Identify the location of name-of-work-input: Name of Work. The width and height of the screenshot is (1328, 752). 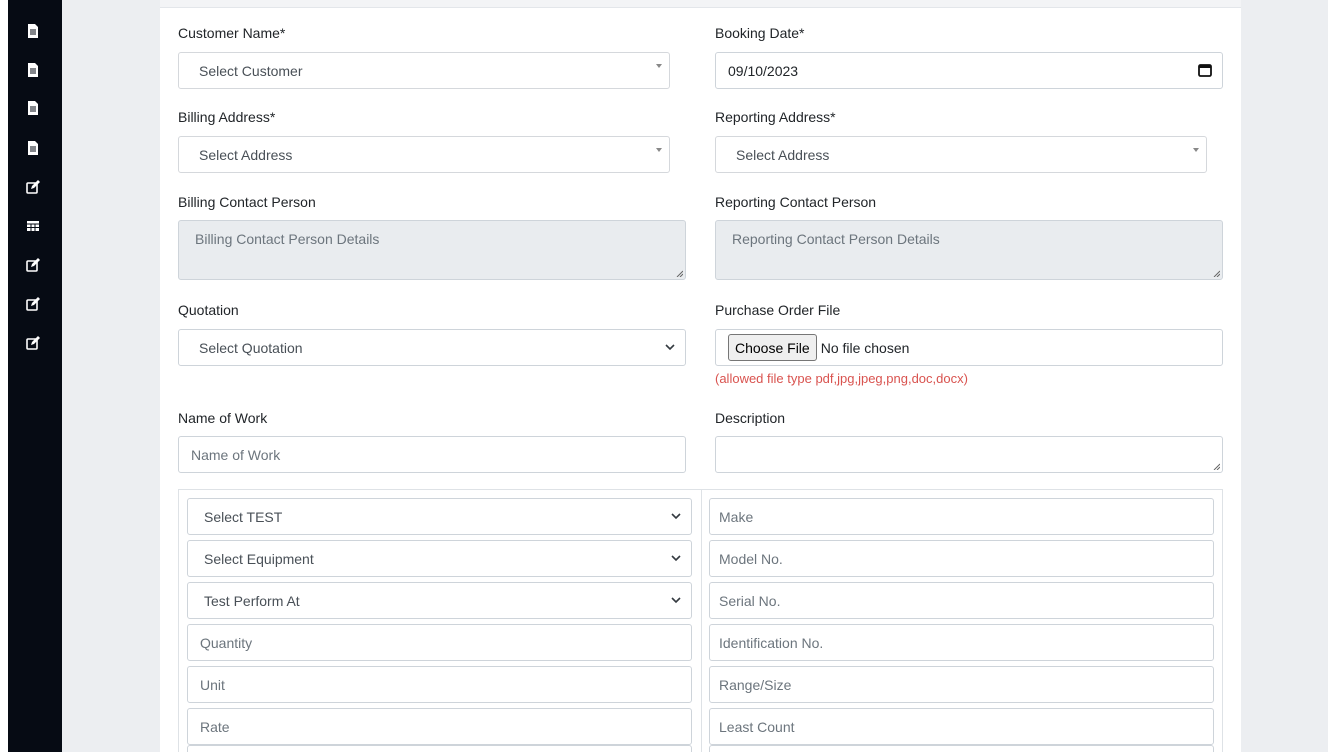
(432, 454).